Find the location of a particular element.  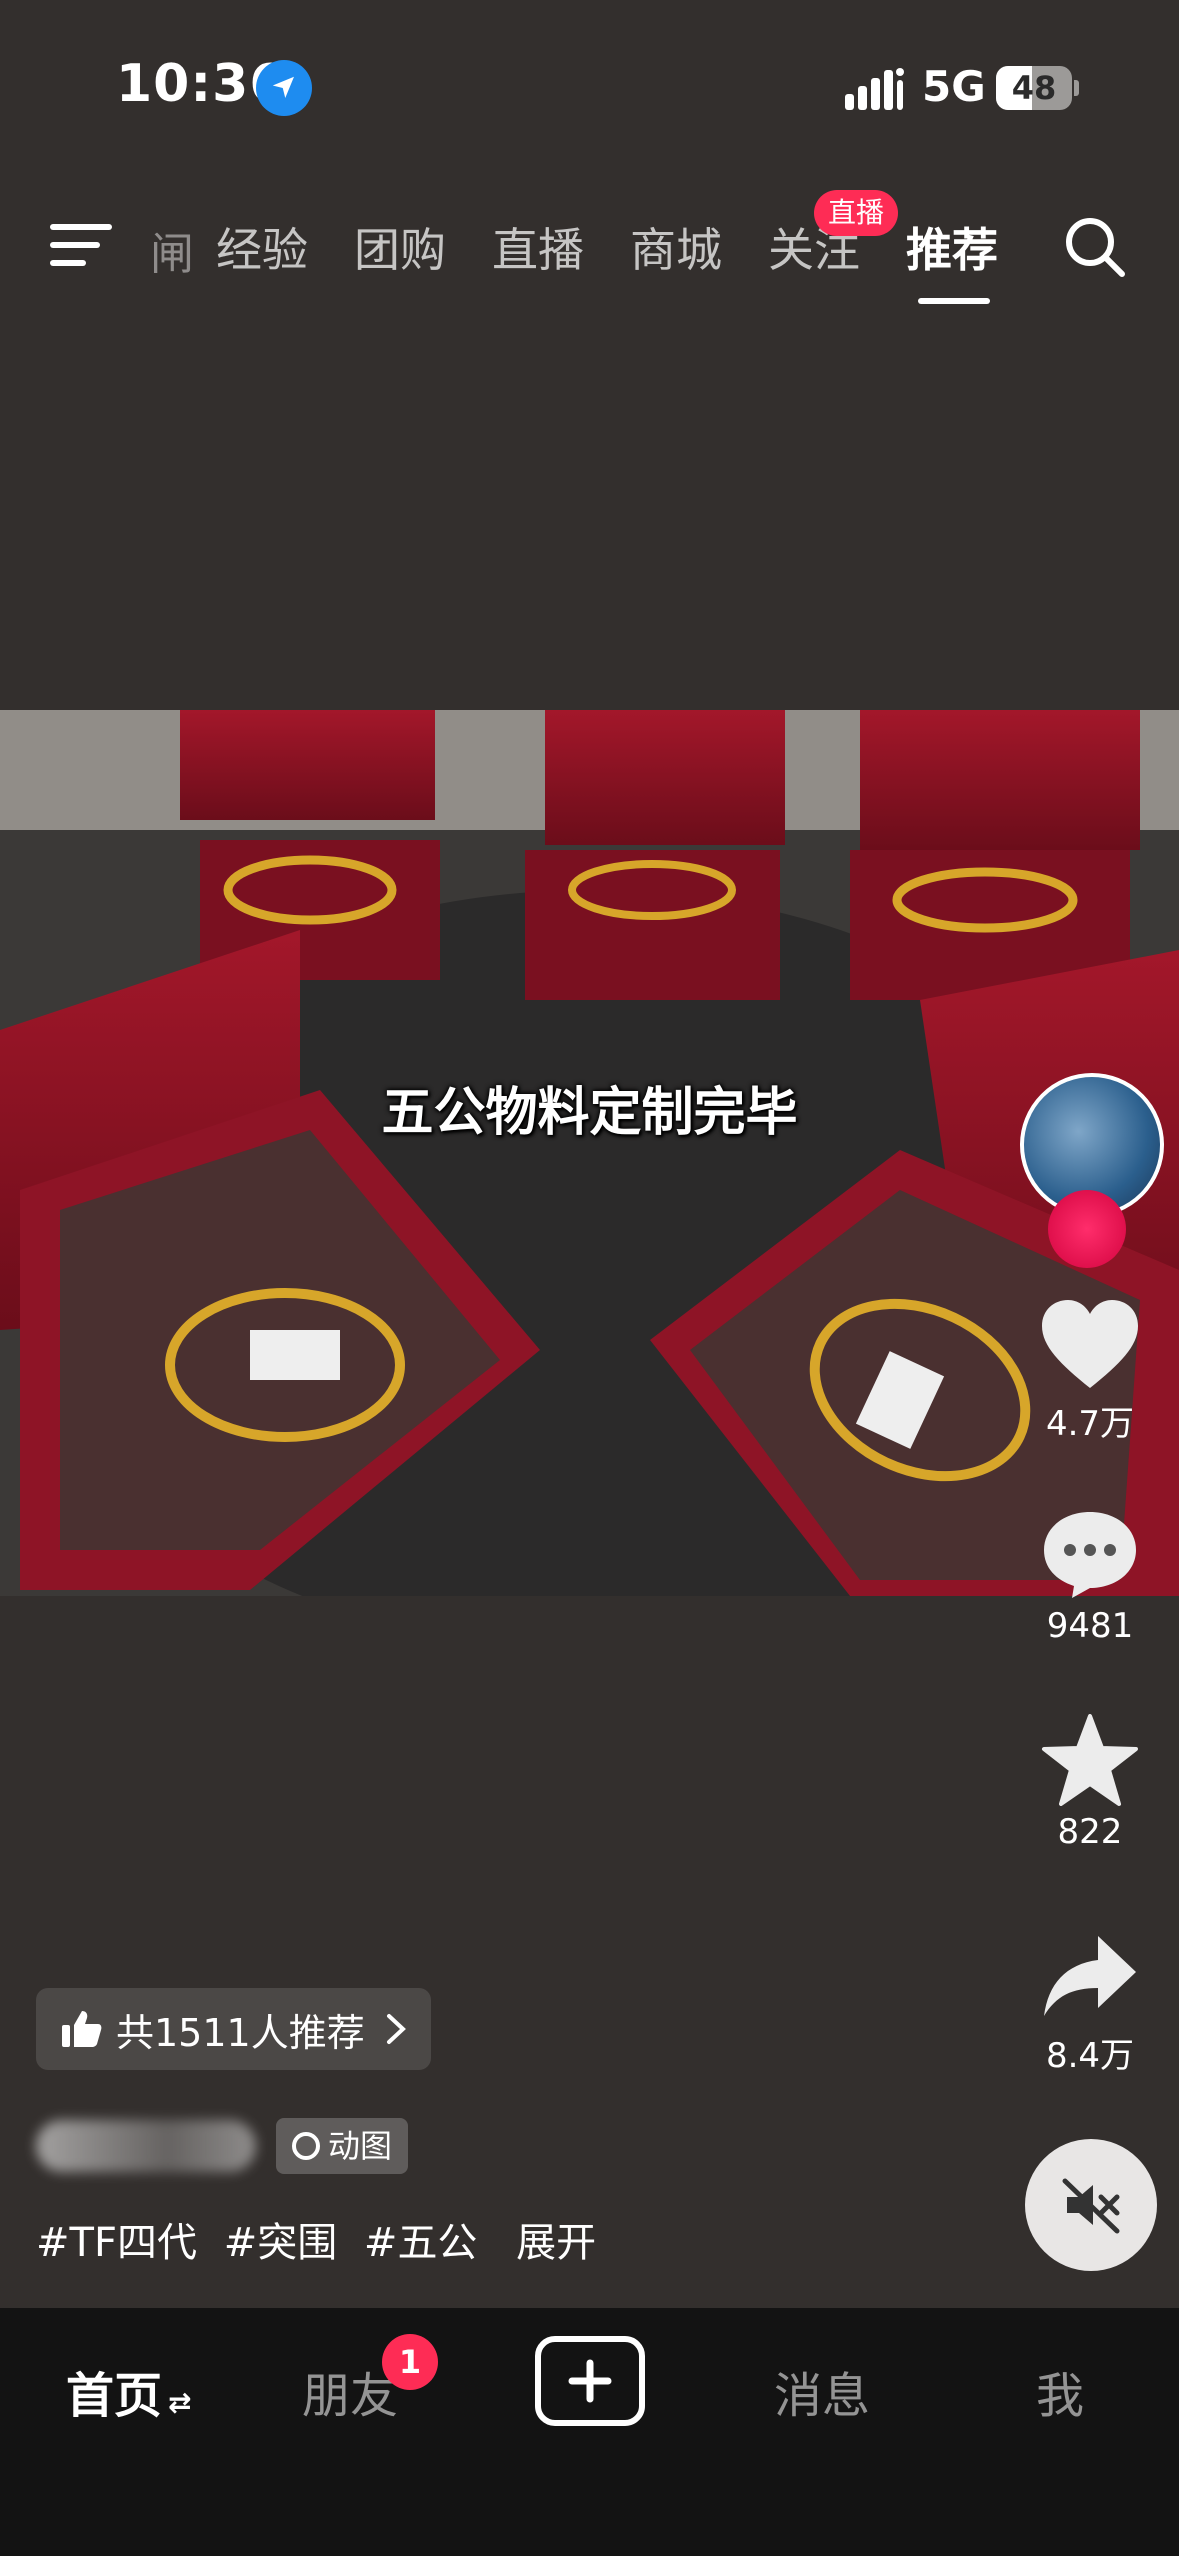

animated-image-chip: 动图 is located at coordinates (342, 2146).